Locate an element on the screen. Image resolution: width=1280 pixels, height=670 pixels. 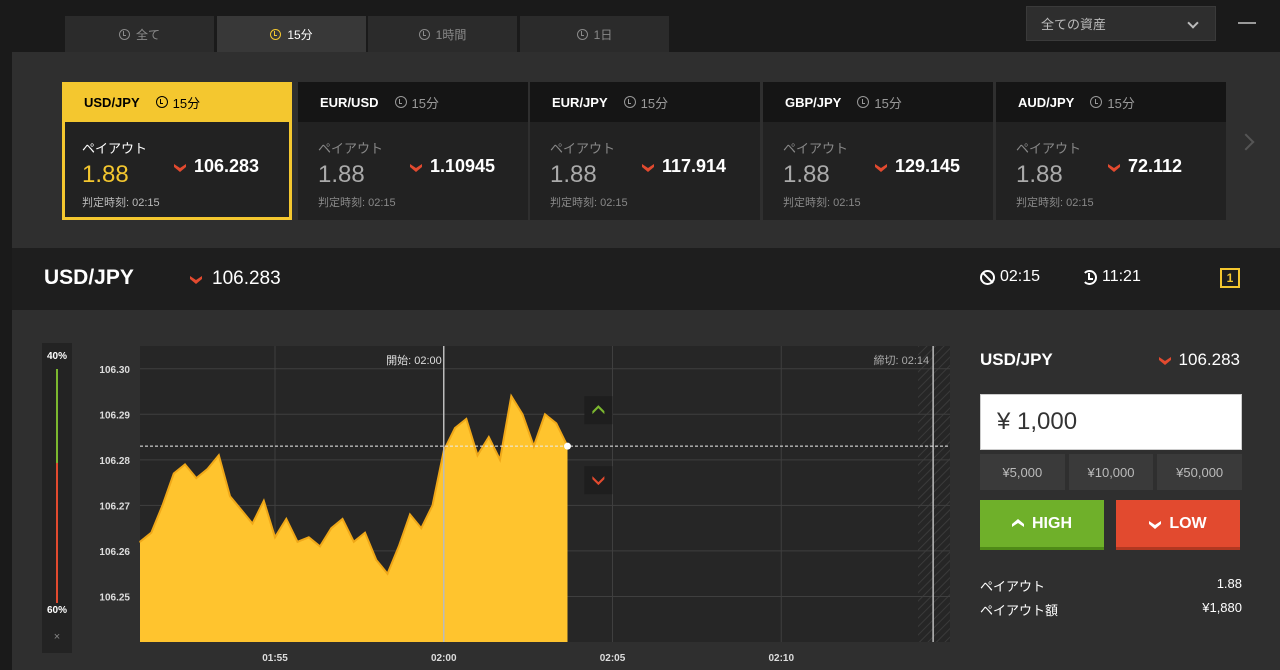
card-period: 15分 is located at coordinates (416, 102).